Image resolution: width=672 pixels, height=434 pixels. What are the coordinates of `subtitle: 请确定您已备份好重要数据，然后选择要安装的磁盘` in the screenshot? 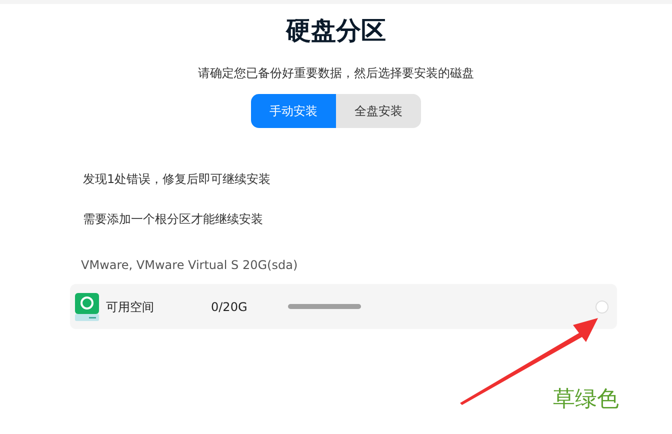 It's located at (336, 73).